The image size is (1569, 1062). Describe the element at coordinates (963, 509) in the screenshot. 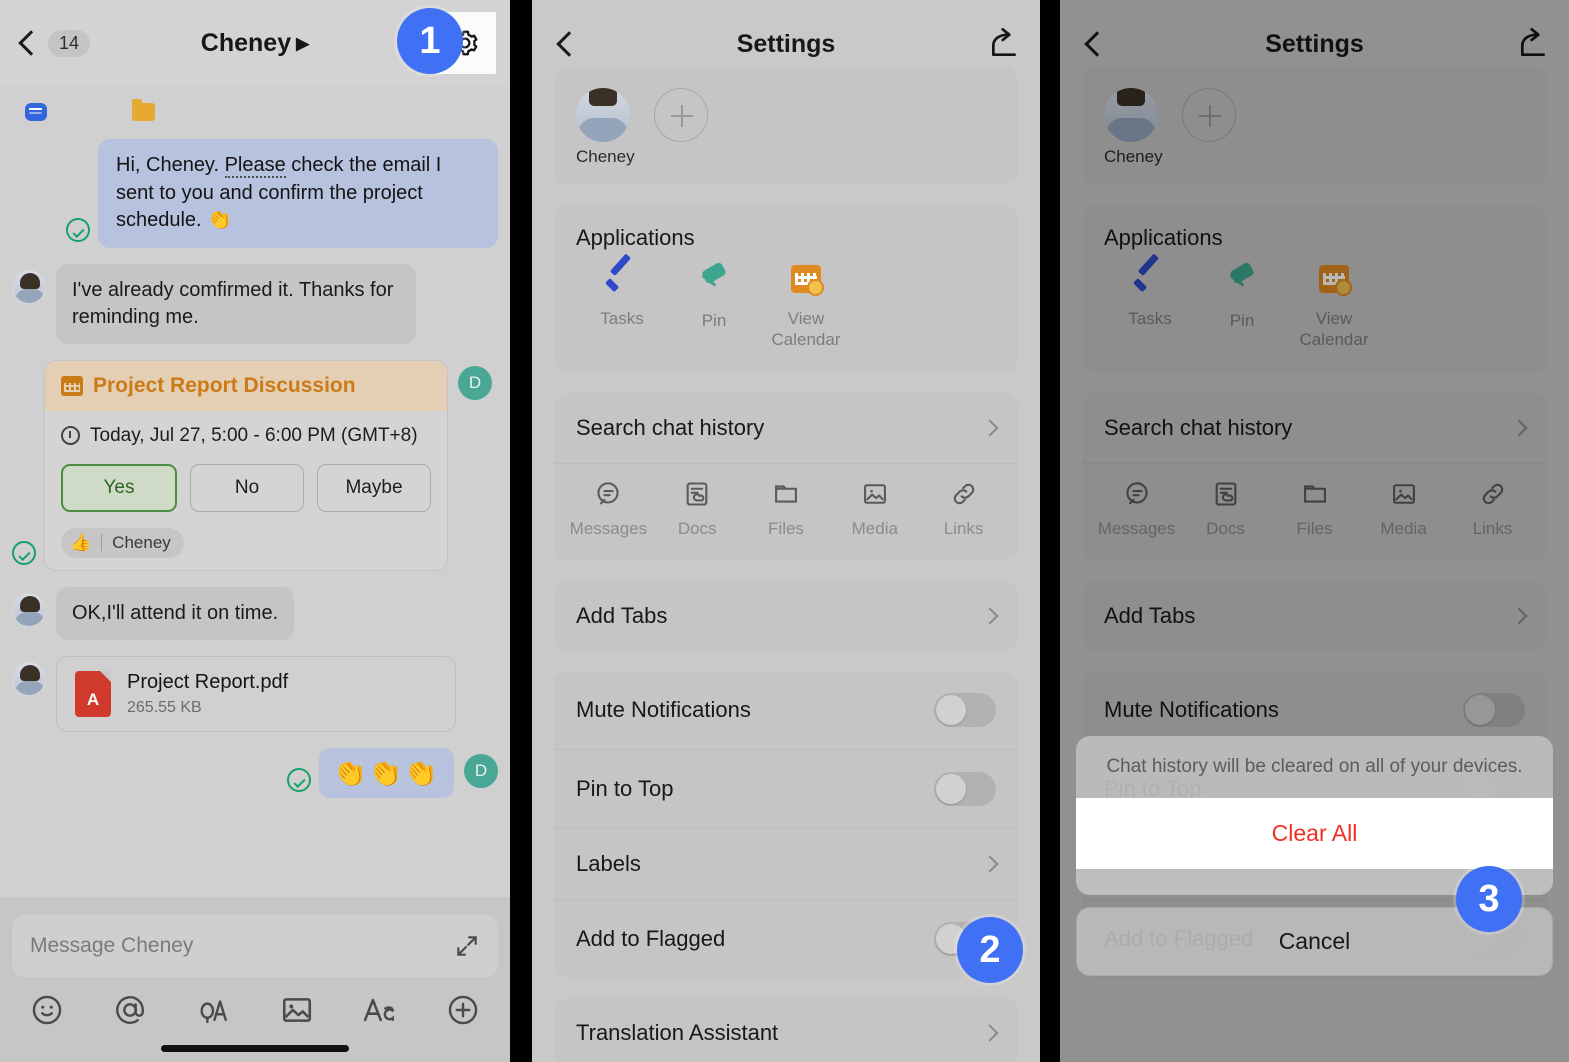

I see `filter-links: Links` at that location.